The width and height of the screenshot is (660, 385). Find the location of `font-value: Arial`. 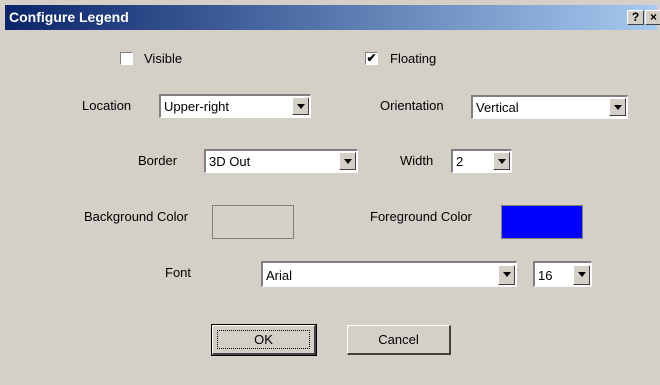

font-value: Arial is located at coordinates (279, 275).